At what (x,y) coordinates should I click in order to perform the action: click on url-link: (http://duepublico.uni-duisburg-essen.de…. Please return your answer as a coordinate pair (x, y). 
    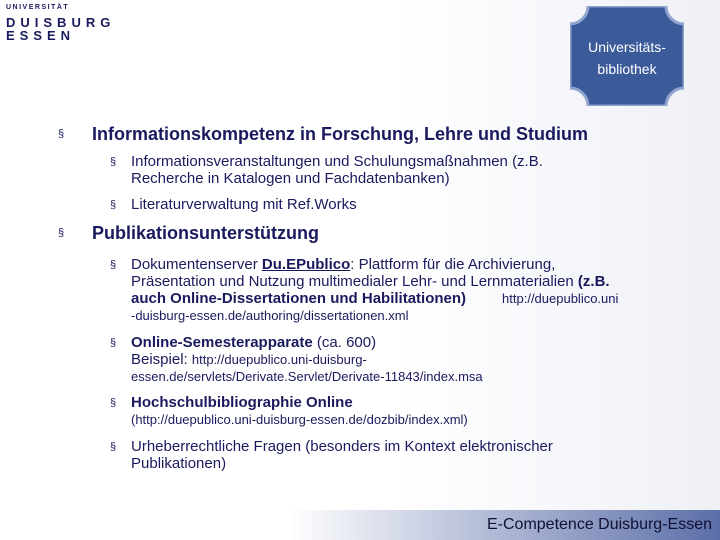
    Looking at the image, I should click on (299, 419).